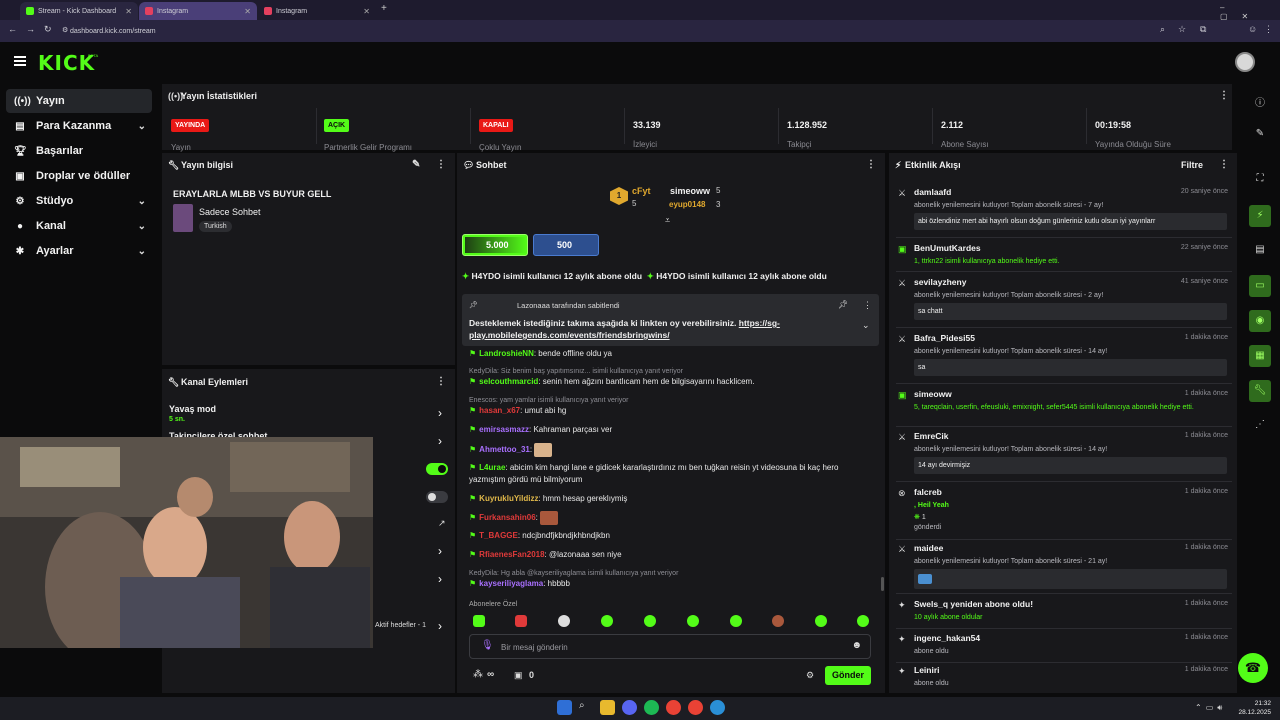 This screenshot has height=720, width=1280. Describe the element at coordinates (1260, 286) in the screenshot. I see `chat-icon: ▭` at that location.